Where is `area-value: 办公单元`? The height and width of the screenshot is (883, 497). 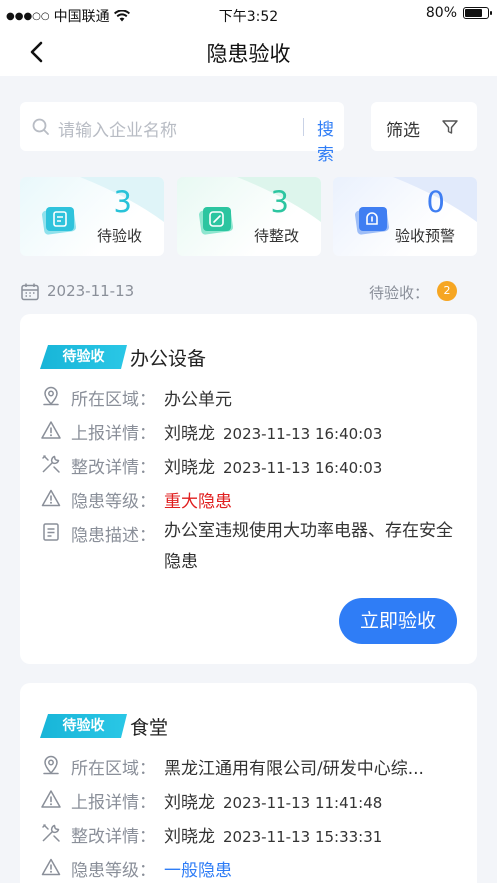 area-value: 办公单元 is located at coordinates (198, 400).